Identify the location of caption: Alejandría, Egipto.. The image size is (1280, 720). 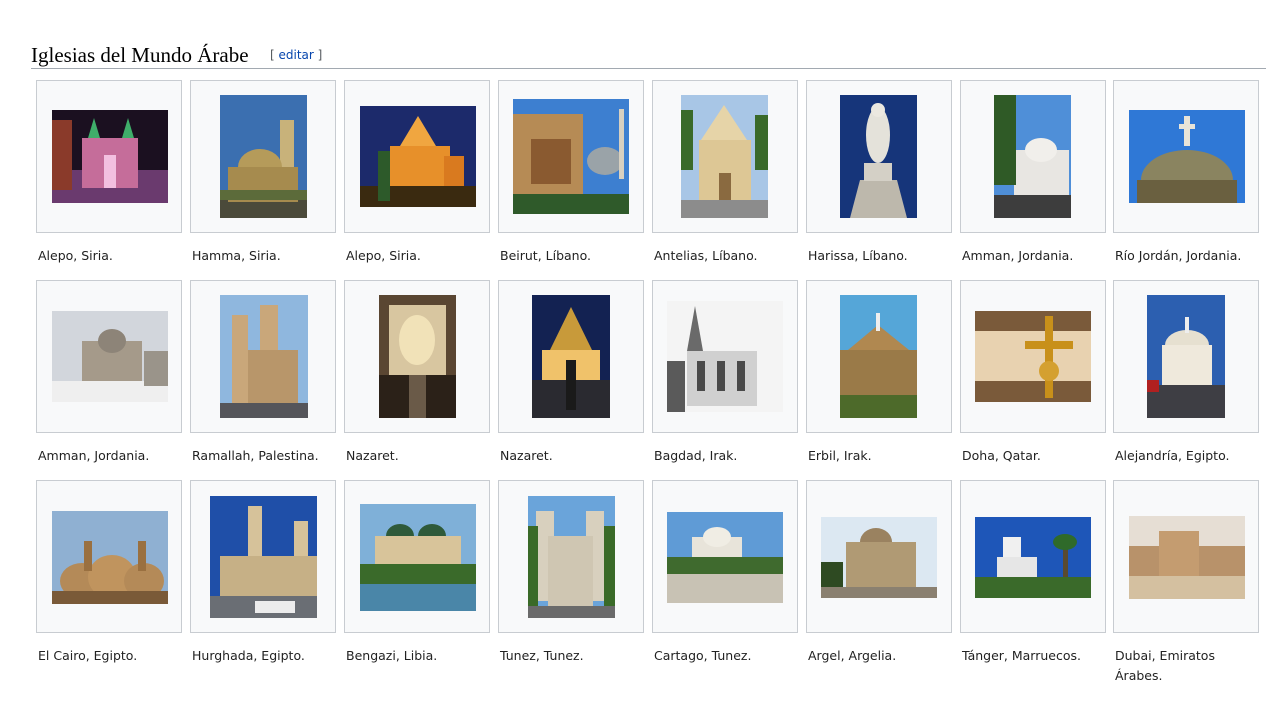
(1172, 455).